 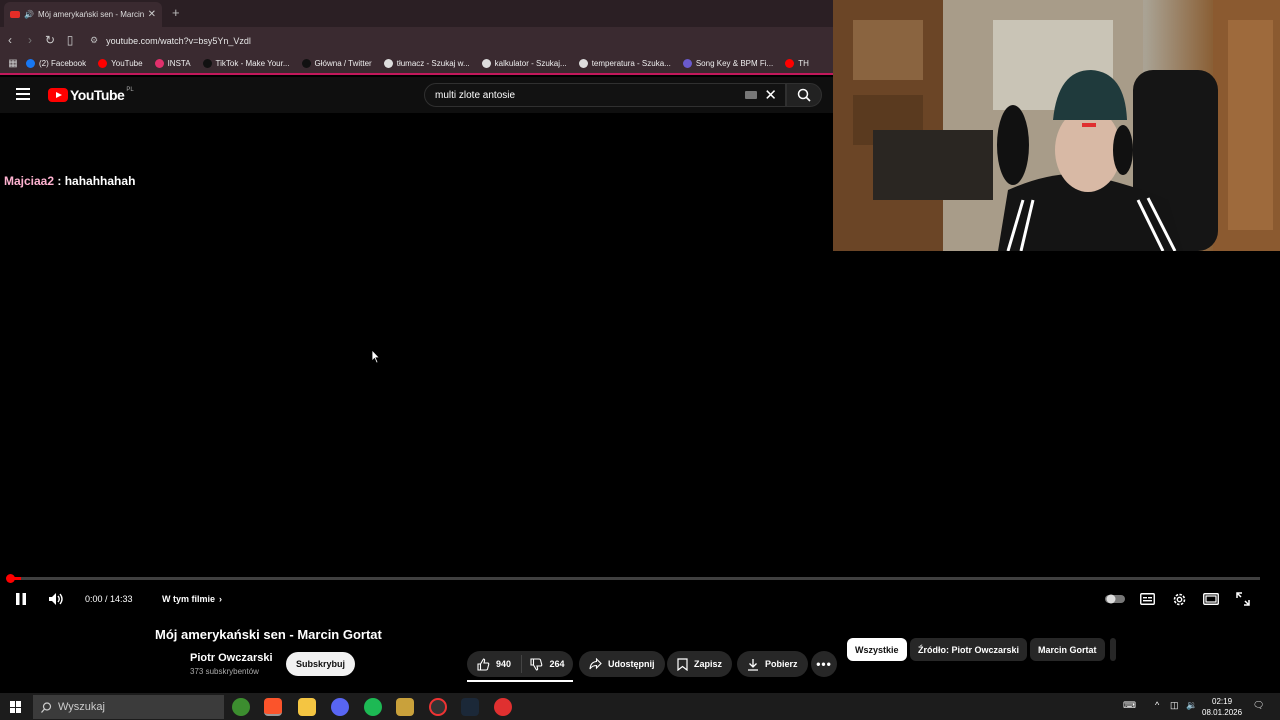 What do you see at coordinates (631, 664) in the screenshot?
I see `share-label: Udostępnij` at bounding box center [631, 664].